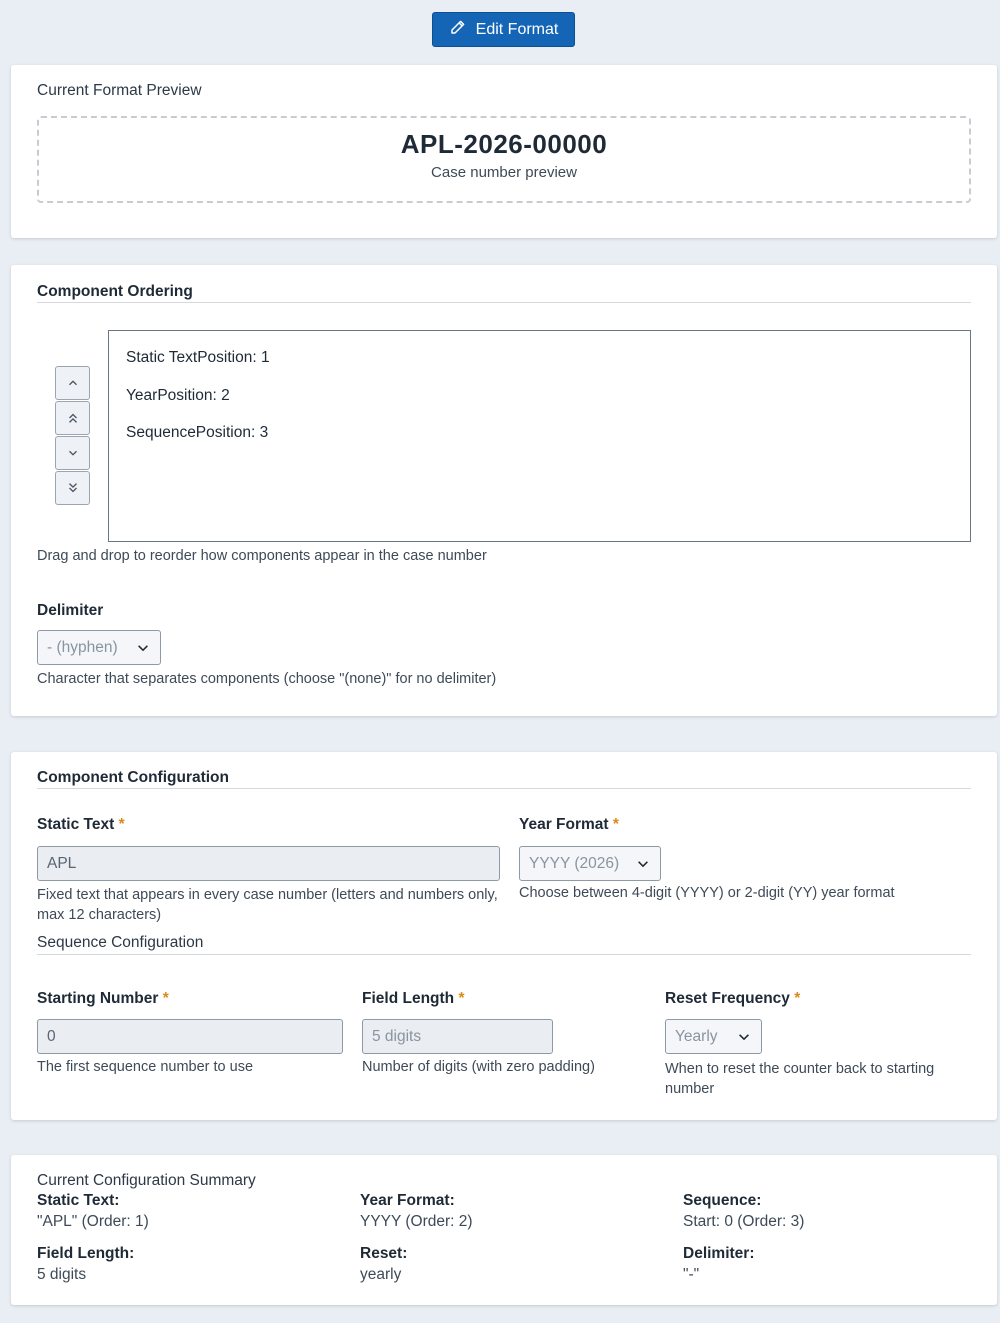 The height and width of the screenshot is (1323, 1000). What do you see at coordinates (198, 358) in the screenshot?
I see `list-item: Static TextPosition: 1` at bounding box center [198, 358].